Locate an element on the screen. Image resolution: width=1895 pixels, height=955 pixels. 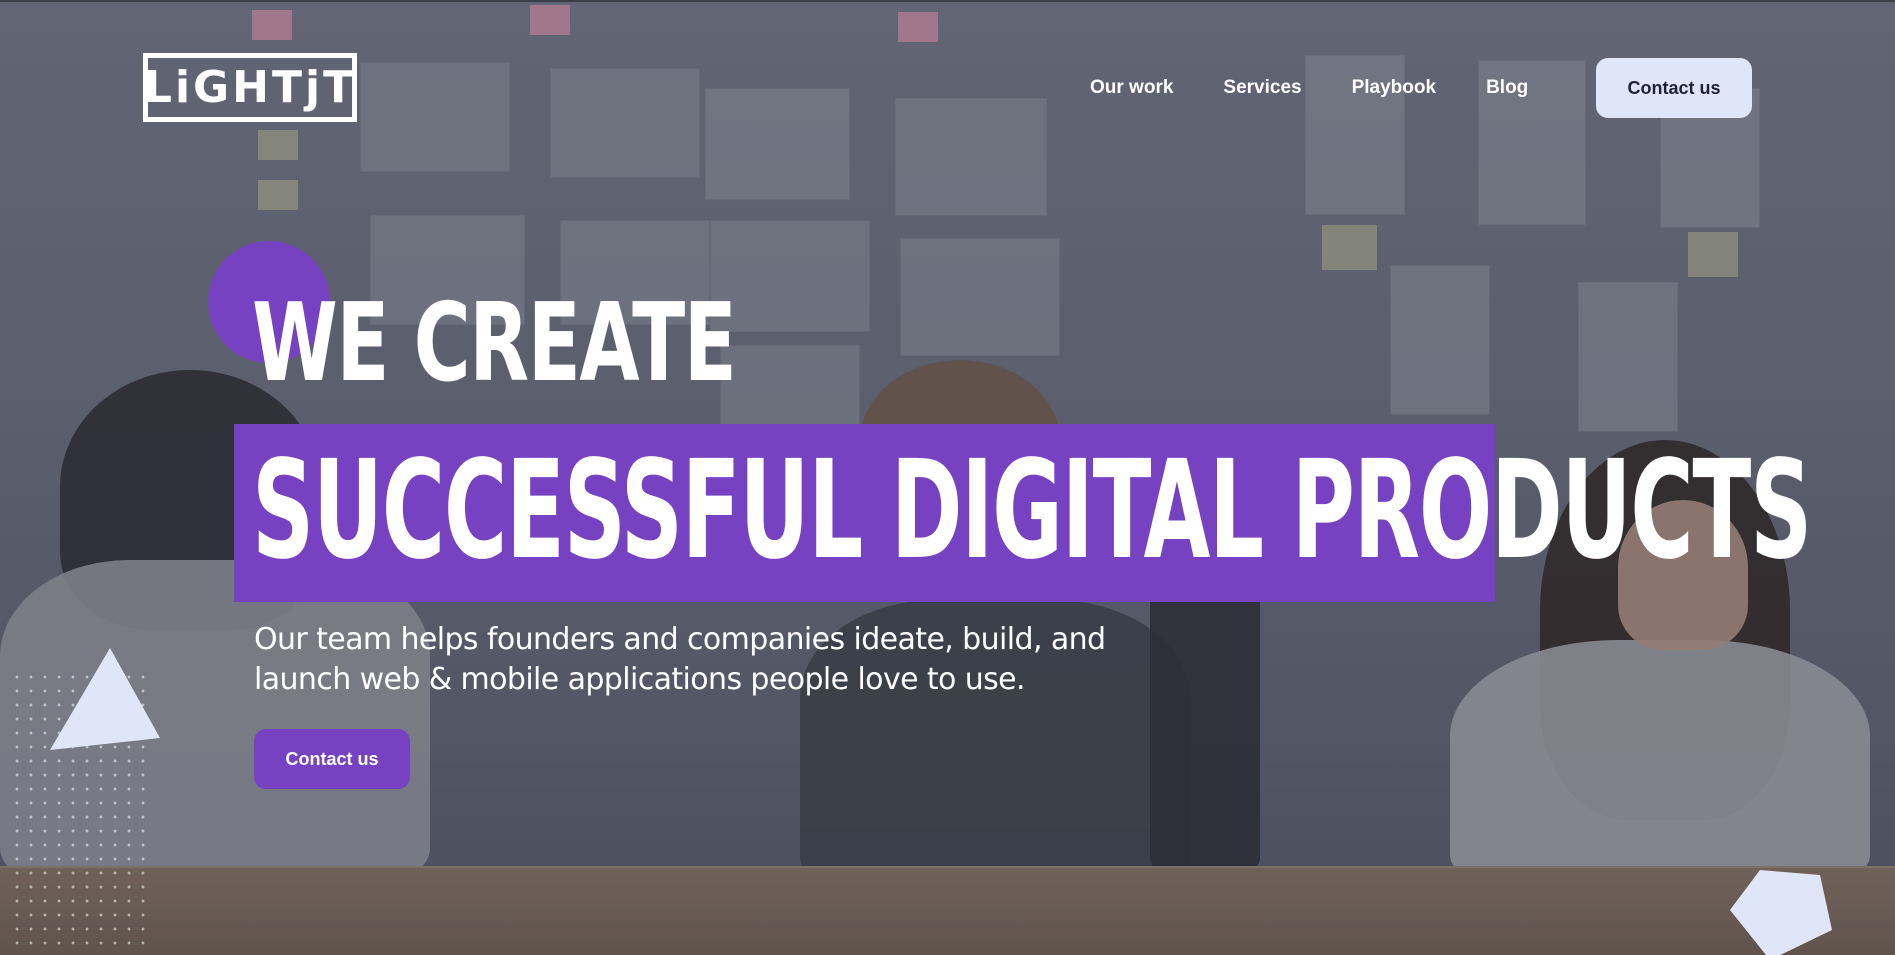
lightit-logo: LiGHTjT is located at coordinates (250, 87).